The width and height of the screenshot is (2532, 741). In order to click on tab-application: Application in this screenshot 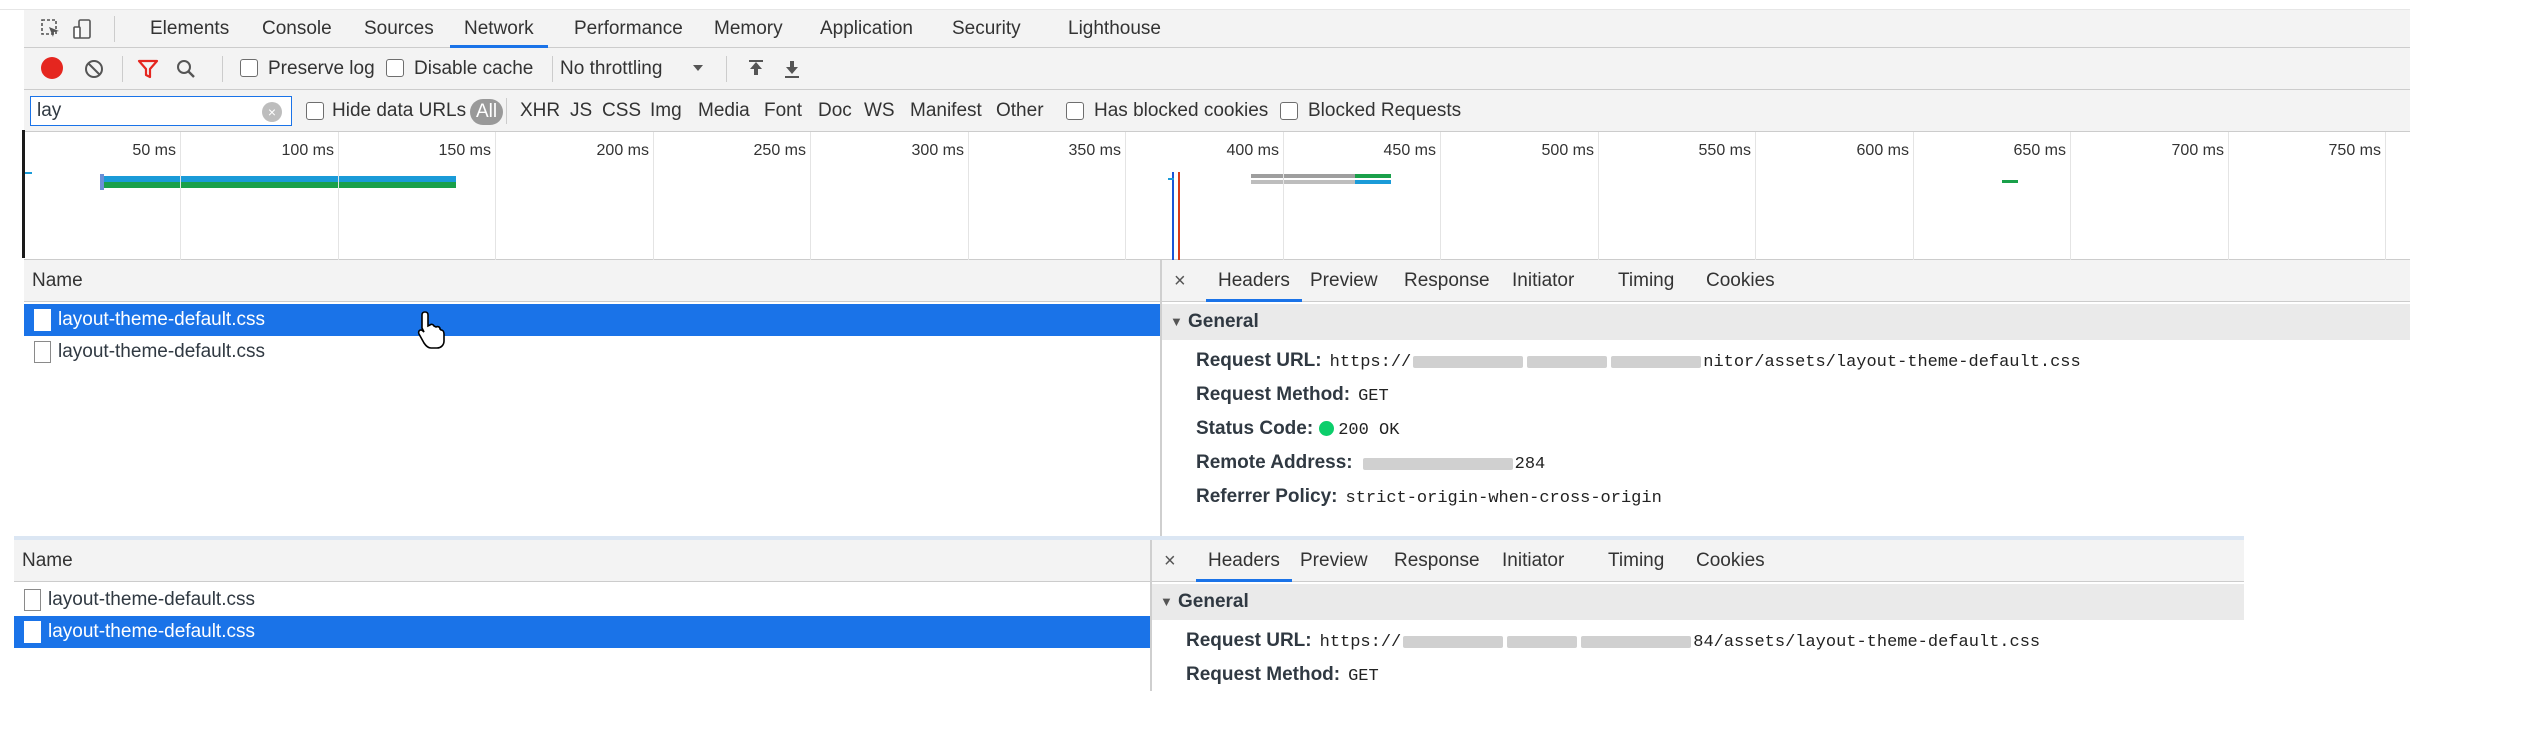, I will do `click(866, 29)`.